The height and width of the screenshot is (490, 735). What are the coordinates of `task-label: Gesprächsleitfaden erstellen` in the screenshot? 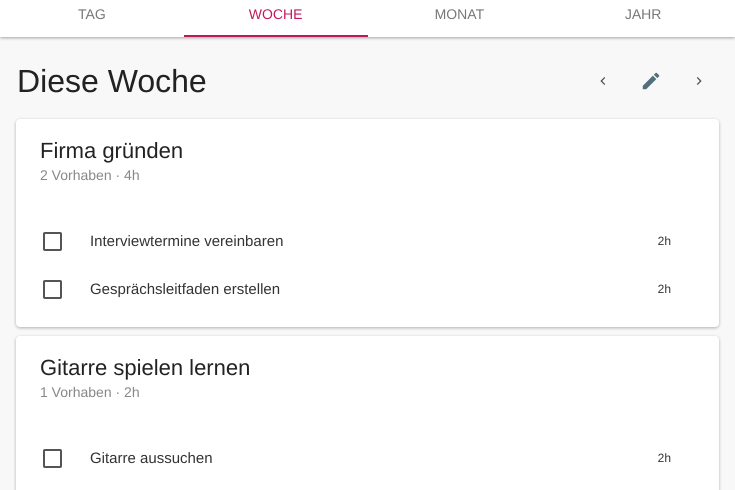 It's located at (186, 289).